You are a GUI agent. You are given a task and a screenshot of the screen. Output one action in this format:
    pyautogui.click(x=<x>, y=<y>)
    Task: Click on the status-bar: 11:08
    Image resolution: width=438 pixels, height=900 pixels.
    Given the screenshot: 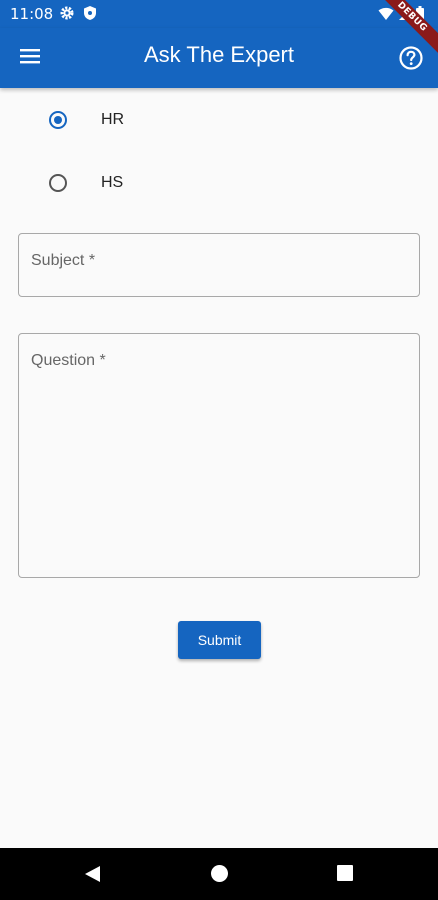 What is the action you would take?
    pyautogui.click(x=219, y=14)
    